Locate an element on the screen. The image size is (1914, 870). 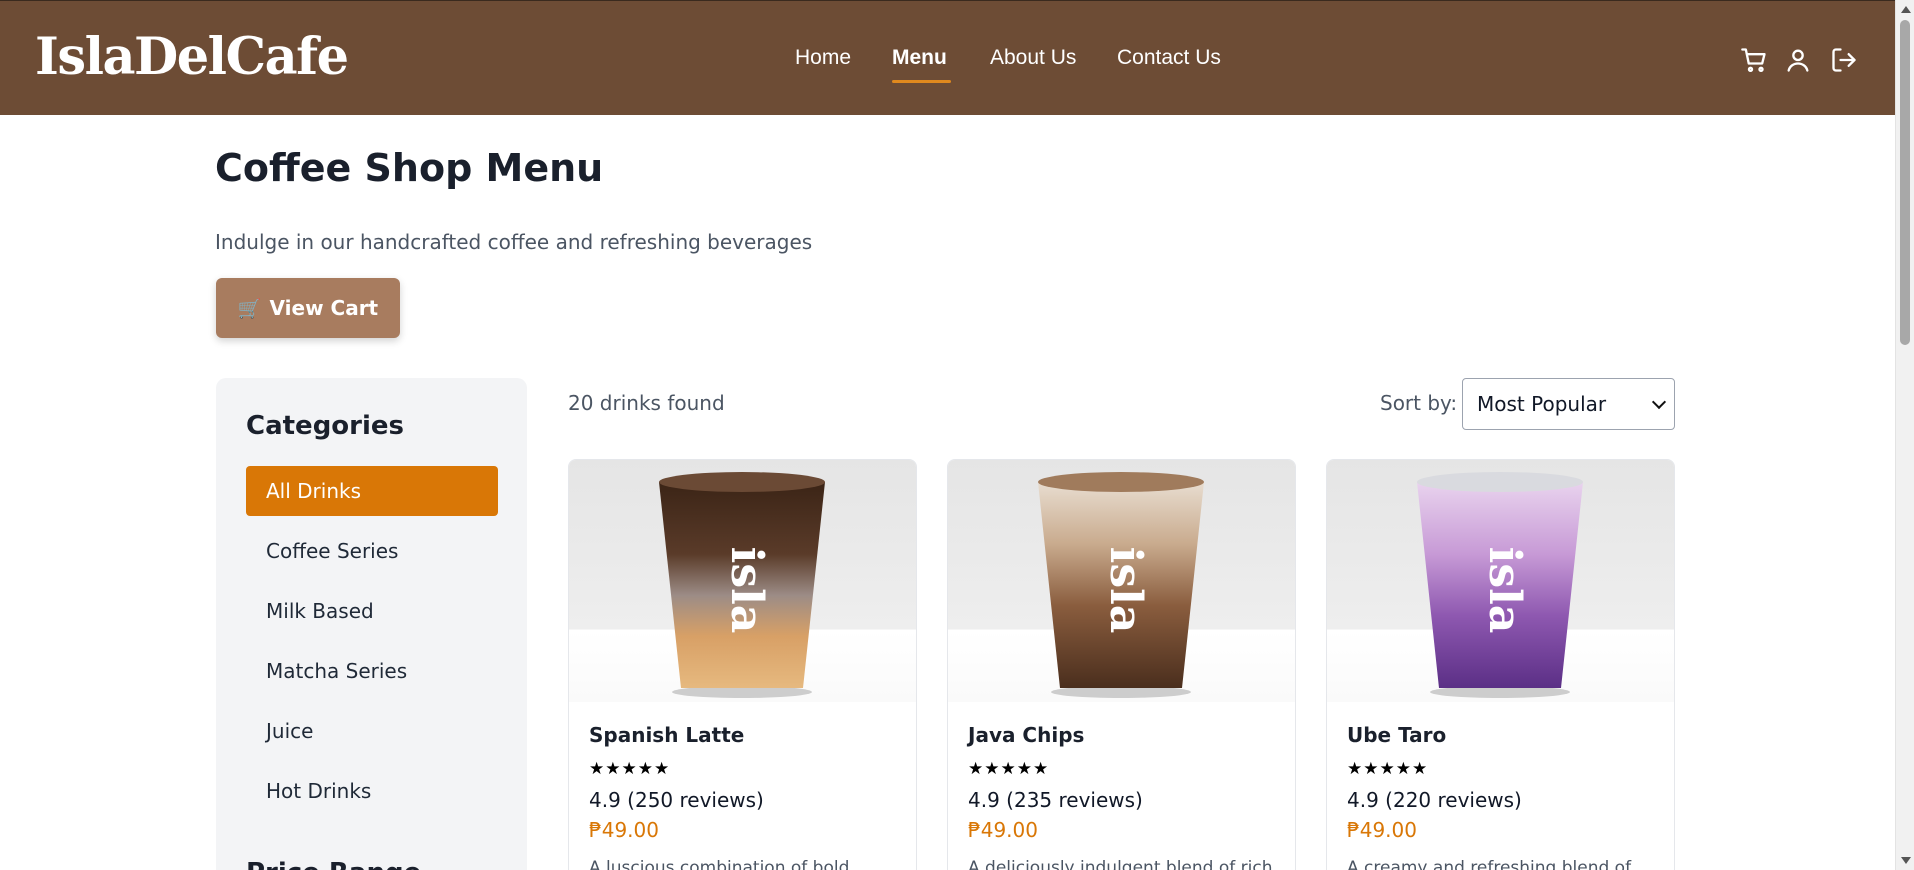
product-description: A deliciously indulgent blend of rich is located at coordinates (1120, 864).